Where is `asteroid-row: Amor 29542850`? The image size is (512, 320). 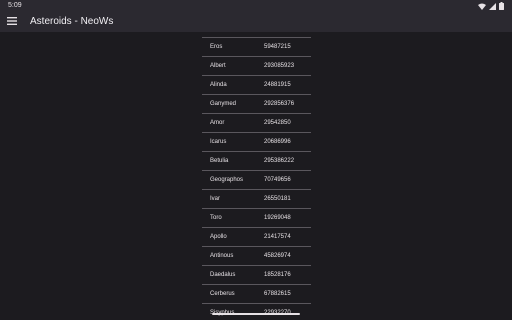 asteroid-row: Amor 29542850 is located at coordinates (256, 122).